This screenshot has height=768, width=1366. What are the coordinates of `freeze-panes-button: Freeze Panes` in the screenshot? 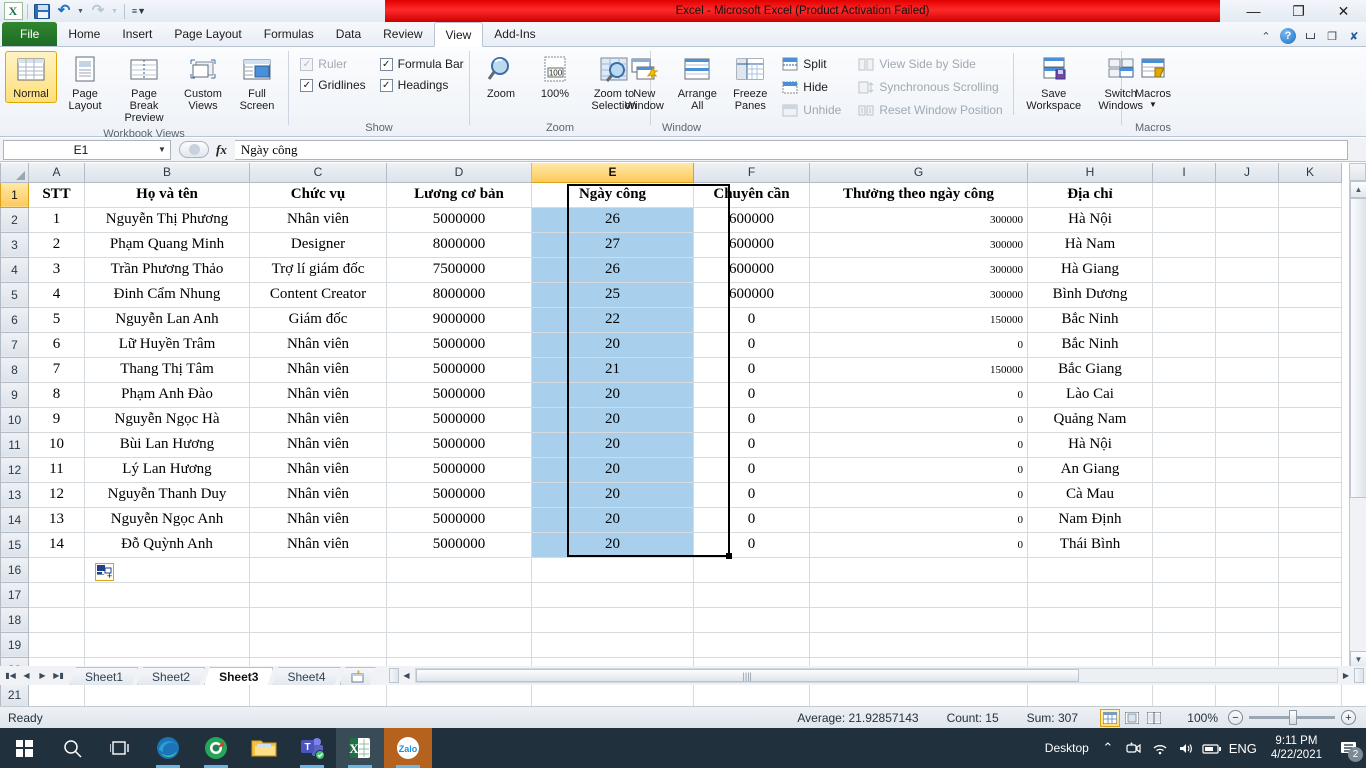 It's located at (750, 83).